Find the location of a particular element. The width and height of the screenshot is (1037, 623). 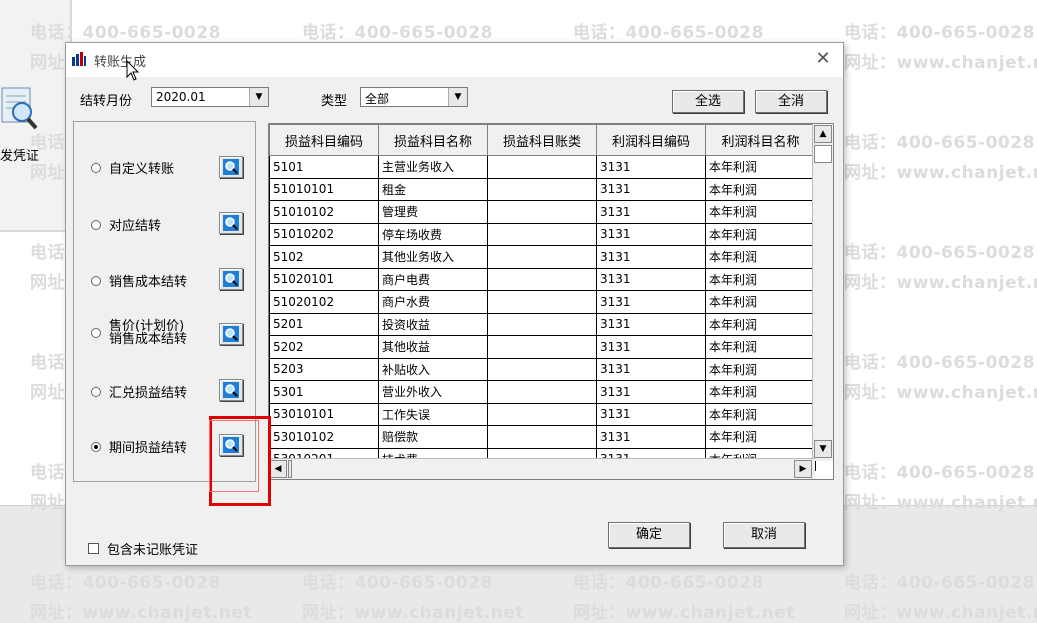

table-cell: 51020101 is located at coordinates (324, 279).